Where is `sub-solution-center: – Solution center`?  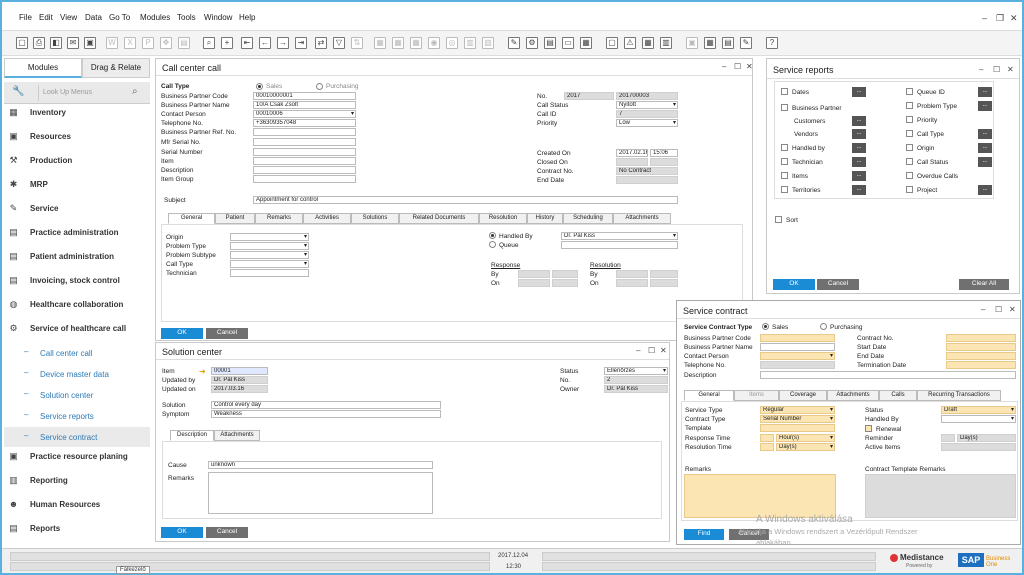 sub-solution-center: – Solution center is located at coordinates (77, 395).